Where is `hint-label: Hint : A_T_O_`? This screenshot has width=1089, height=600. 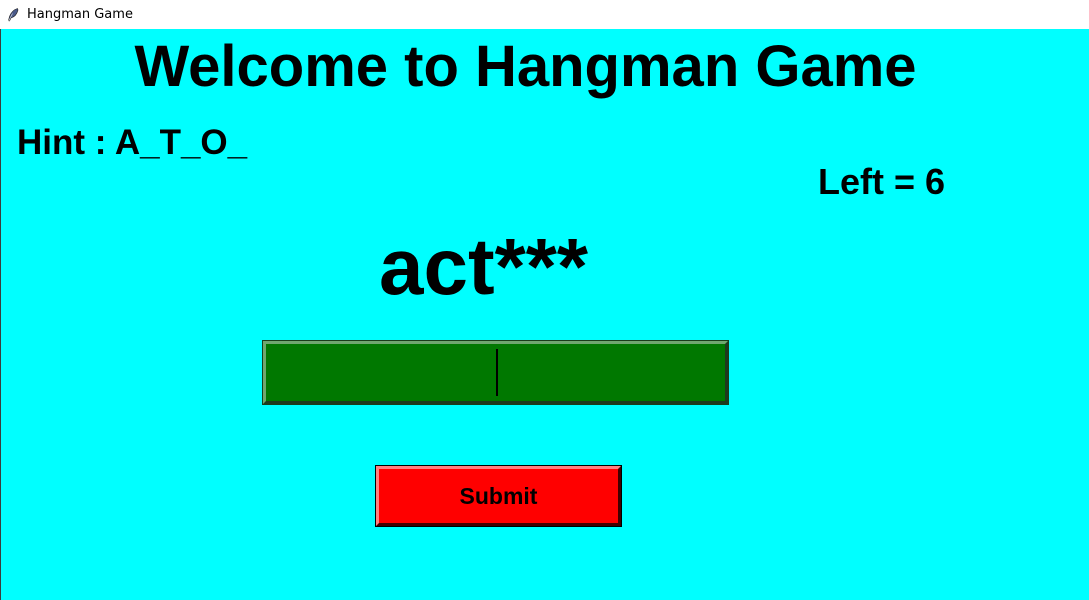
hint-label: Hint : A_T_O_ is located at coordinates (132, 142).